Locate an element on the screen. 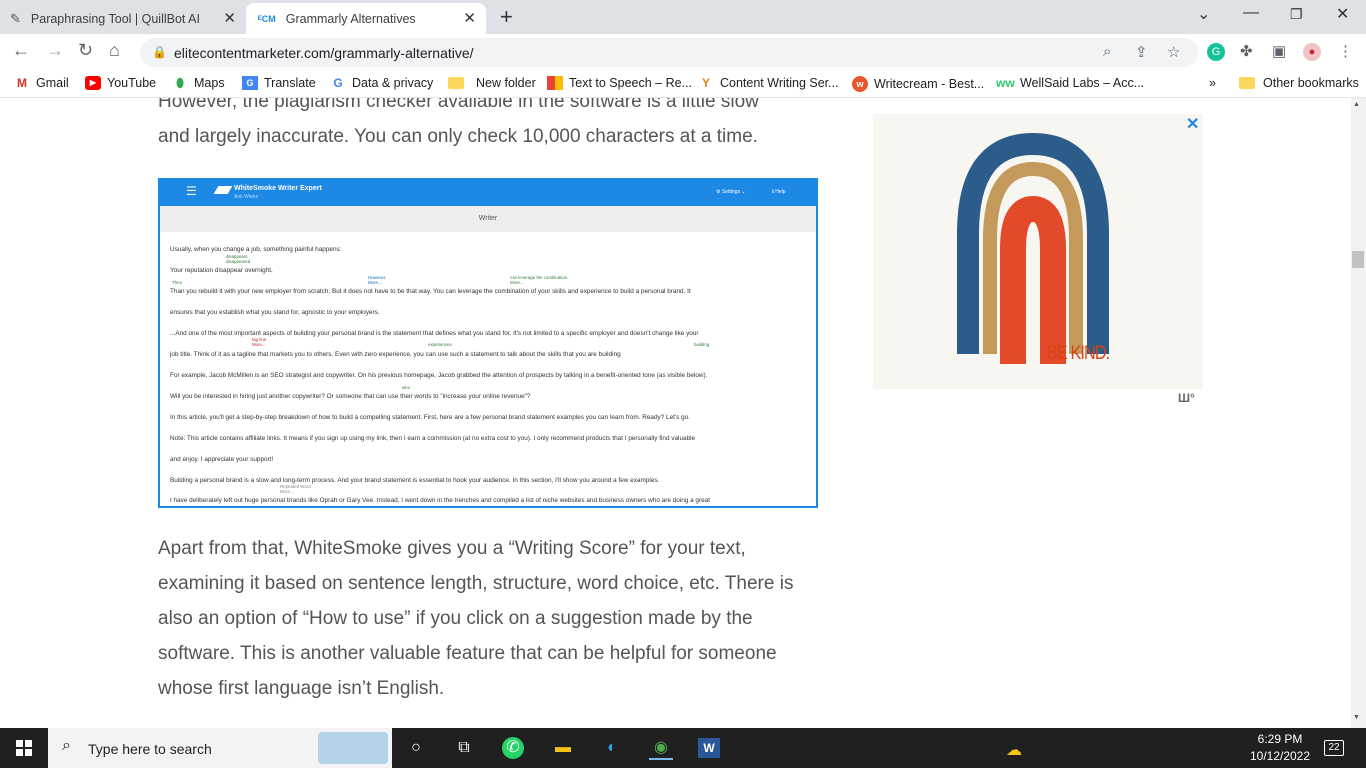  bookmark-gmail: M Gmail is located at coordinates (41, 83).